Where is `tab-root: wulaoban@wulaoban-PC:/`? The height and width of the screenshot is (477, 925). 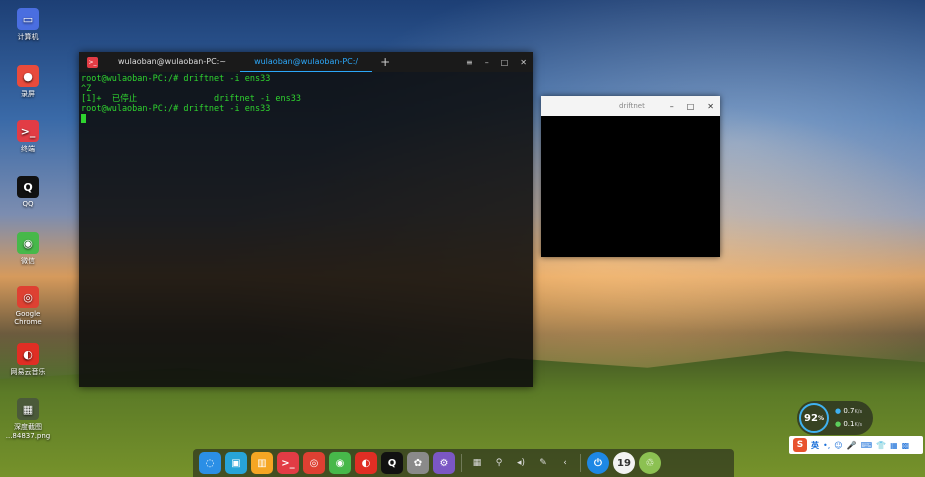
tab-root: wulaoban@wulaoban-PC:/ is located at coordinates (306, 62).